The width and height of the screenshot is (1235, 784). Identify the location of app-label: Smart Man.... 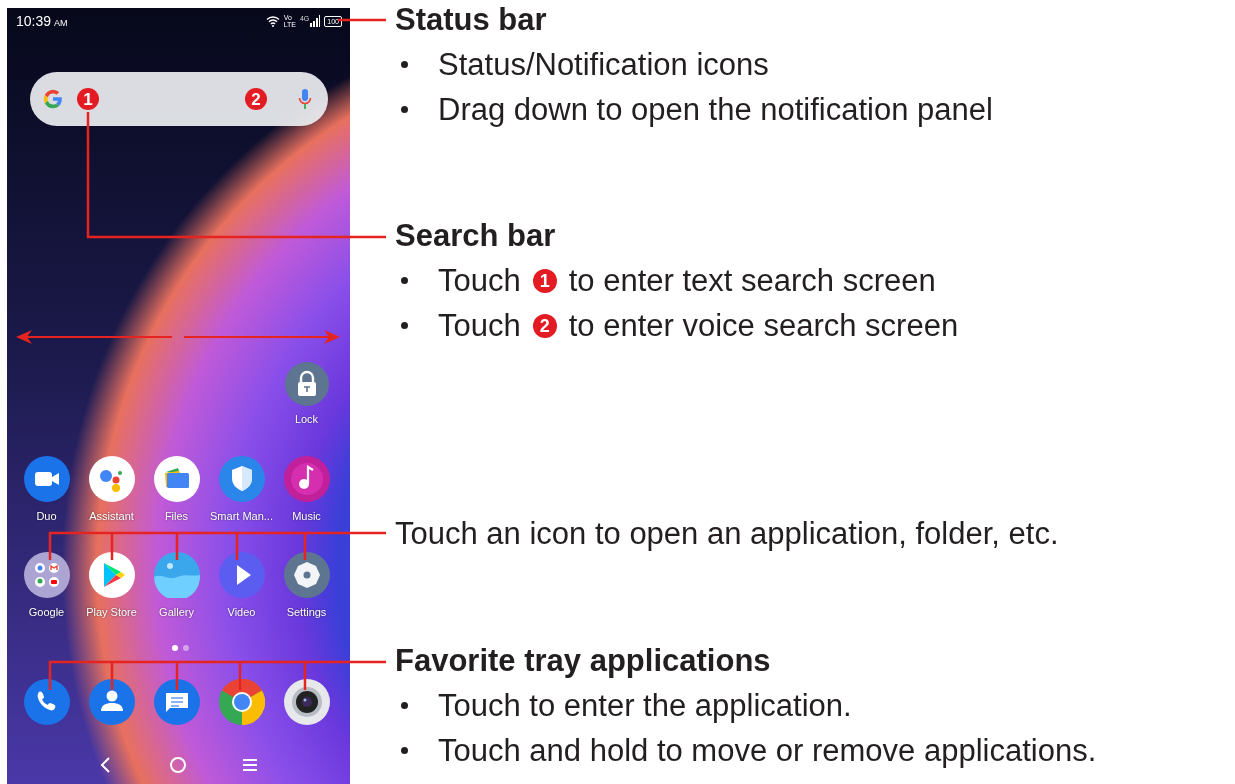
(241, 516).